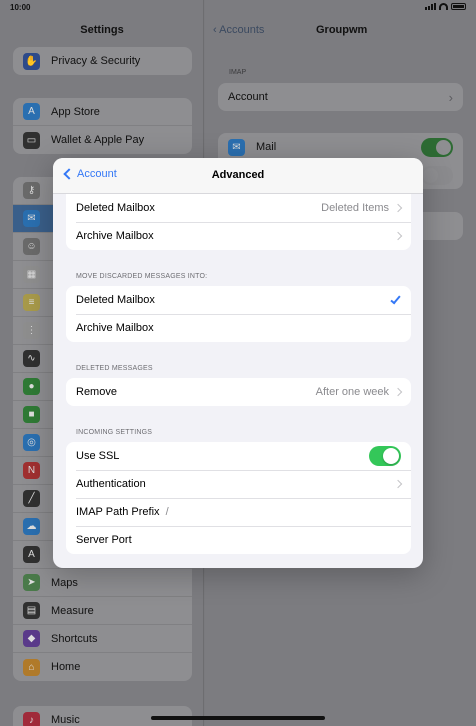 This screenshot has height=726, width=476. Describe the element at coordinates (31, 442) in the screenshot. I see `safari-icon: ◎` at that location.